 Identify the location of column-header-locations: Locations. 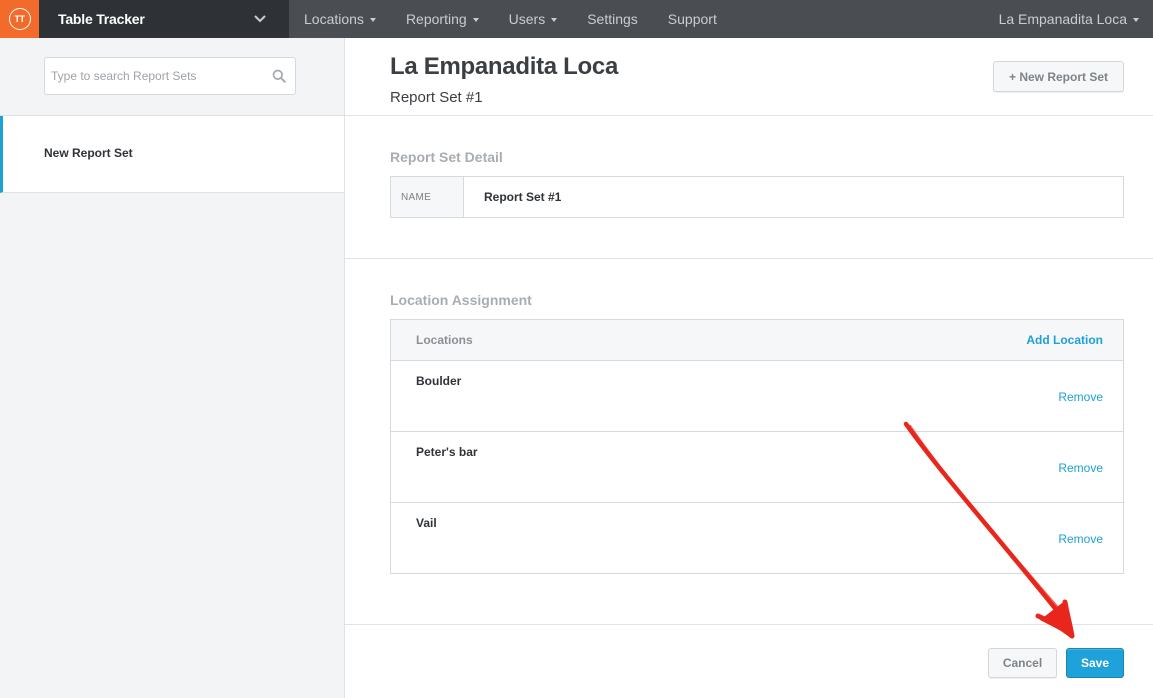
(444, 340).